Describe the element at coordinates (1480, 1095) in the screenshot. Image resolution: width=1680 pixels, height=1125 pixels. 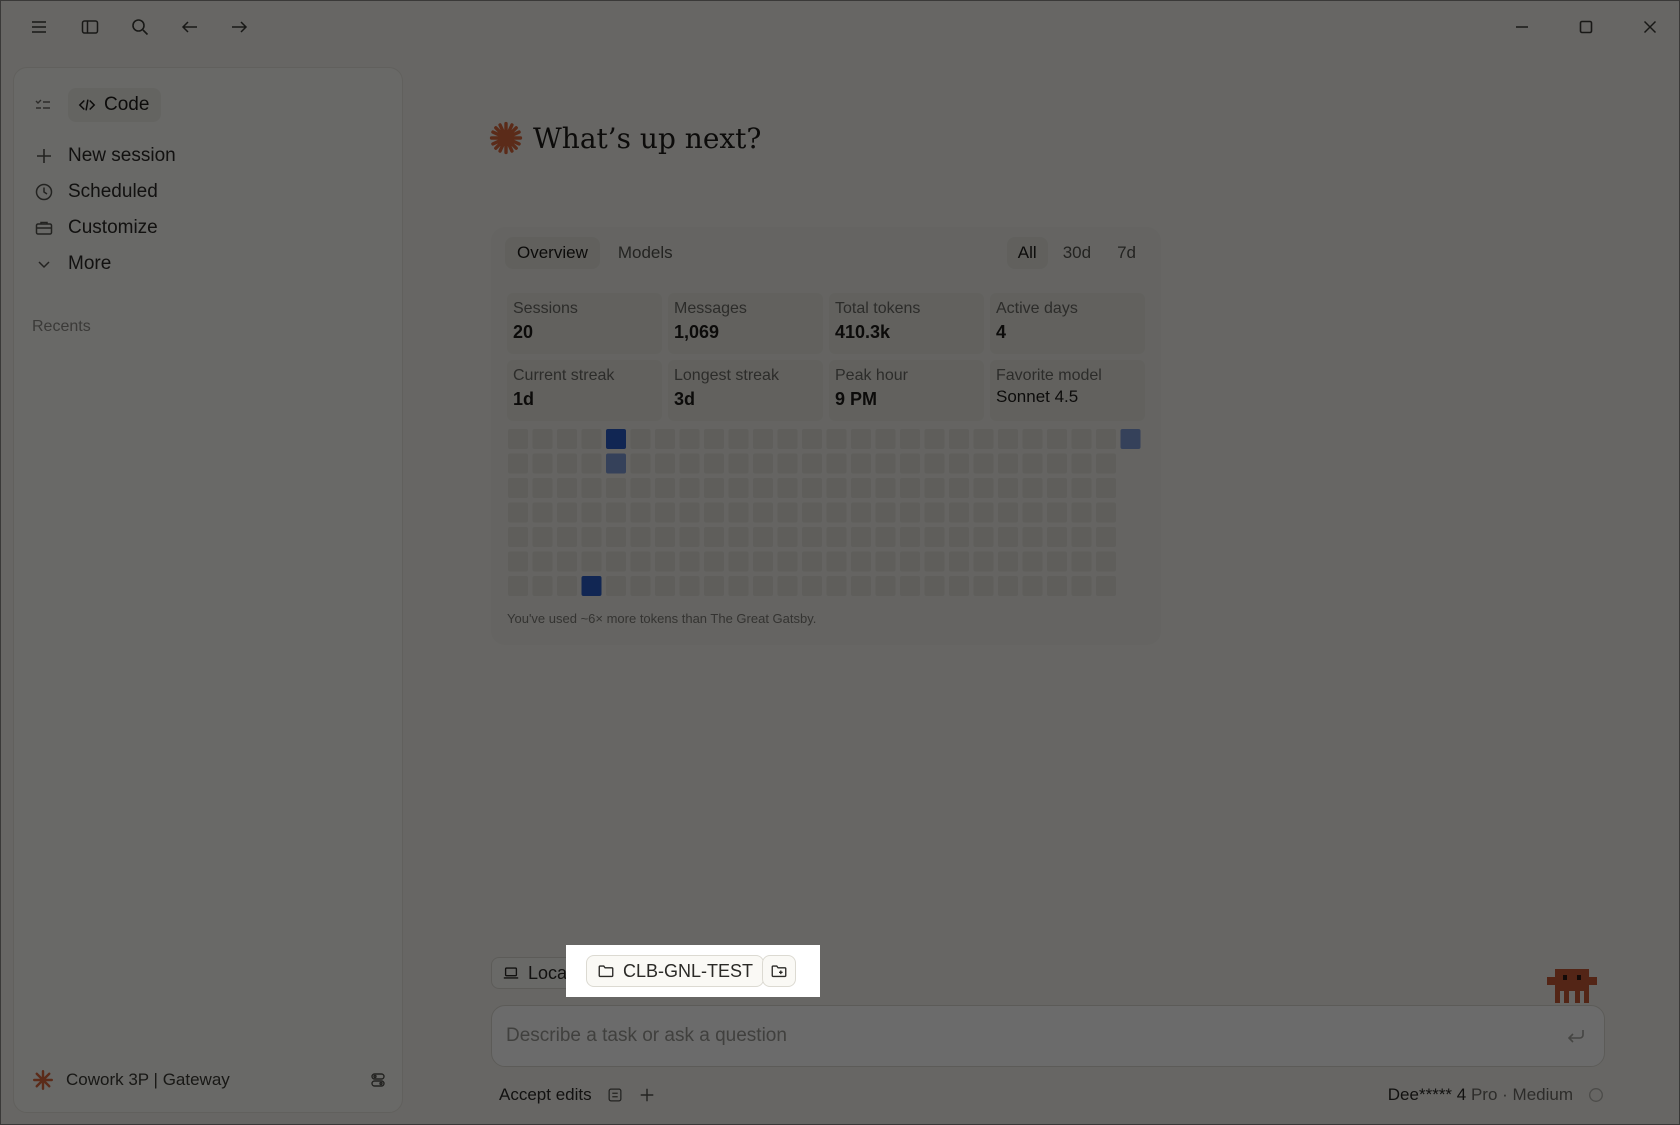
I see `model-selector: Dee***** 4 Pro · Medium` at that location.